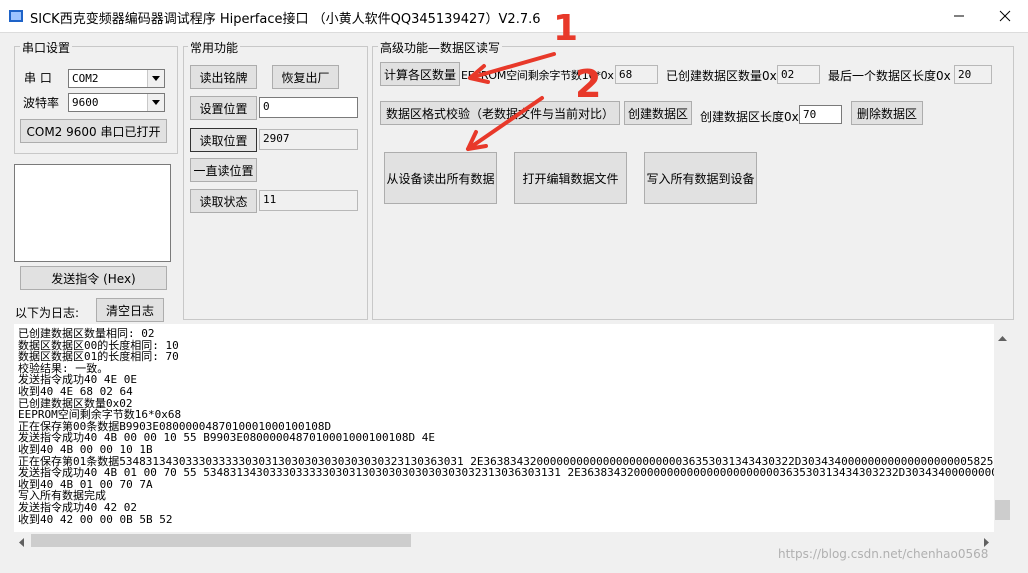  What do you see at coordinates (21, 543) in the screenshot?
I see `scroll-left-icon` at bounding box center [21, 543].